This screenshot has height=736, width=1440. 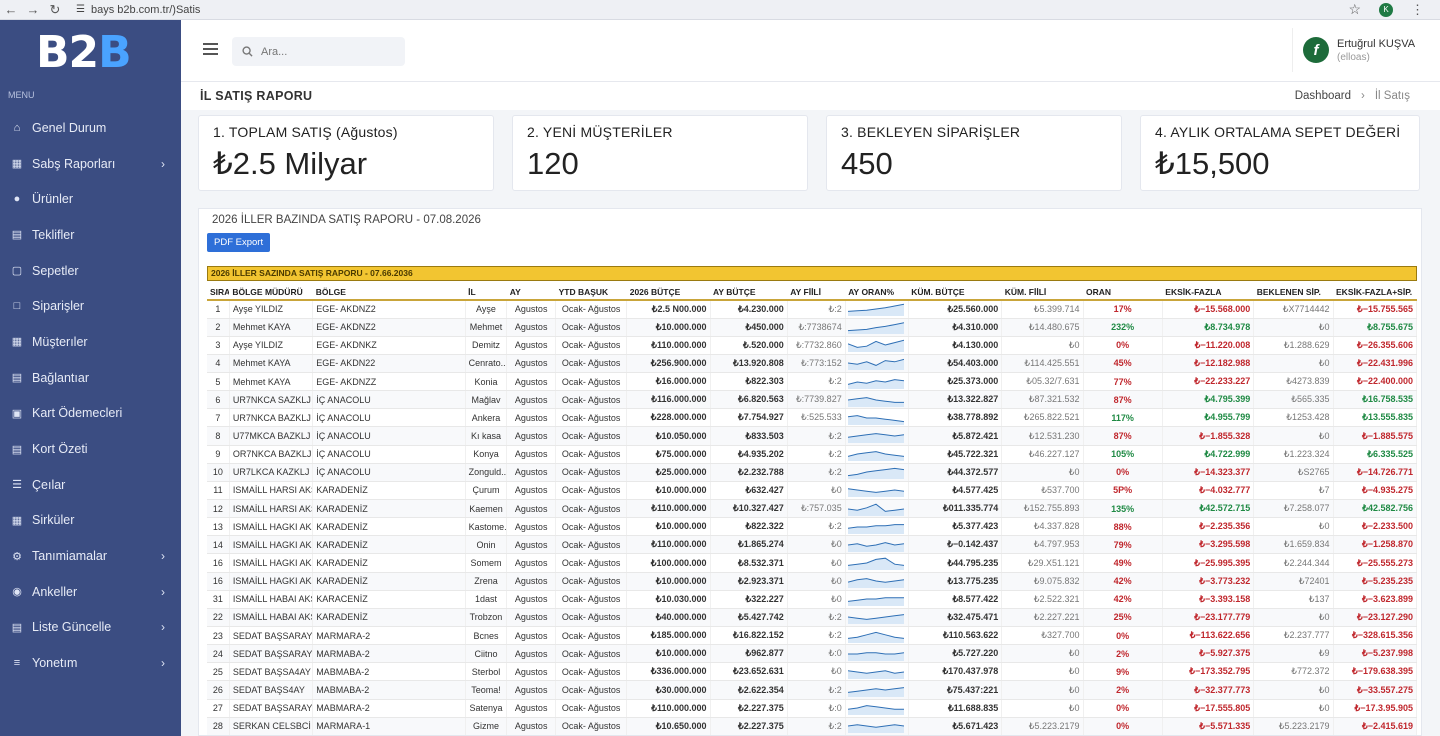 What do you see at coordinates (1123, 292) in the screenshot?
I see `column-header: ORAN` at bounding box center [1123, 292].